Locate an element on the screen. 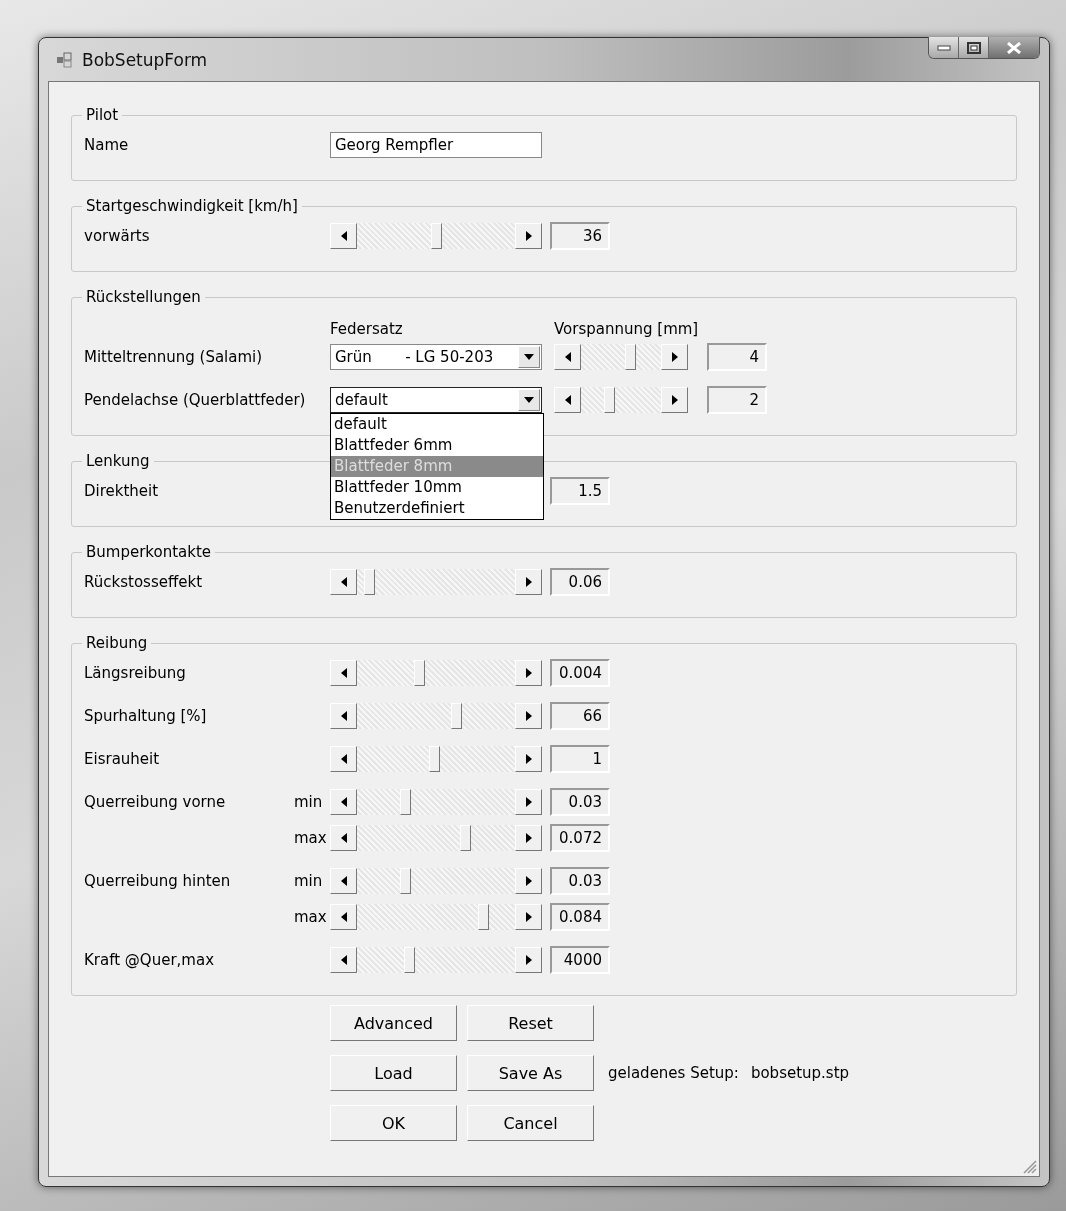 This screenshot has width=1066, height=1211. dropdown: default is located at coordinates (436, 400).